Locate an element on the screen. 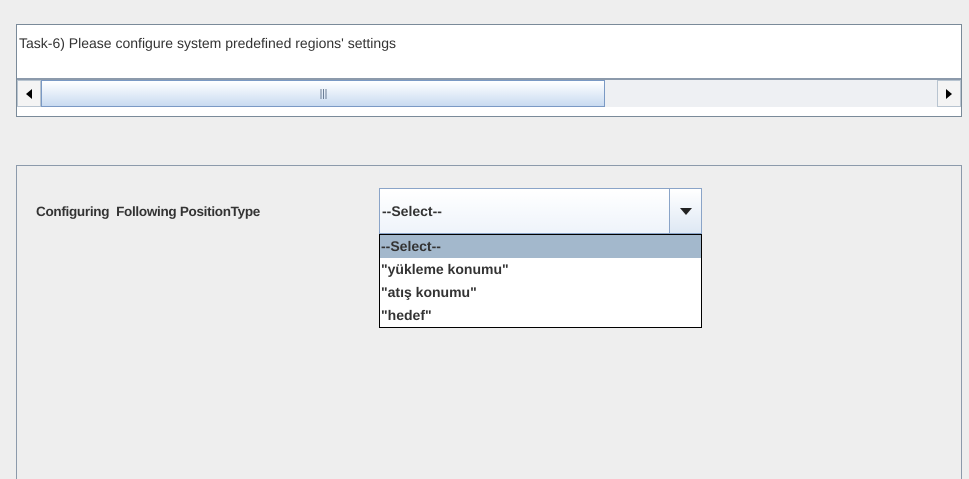 This screenshot has width=969, height=479. position-type-label: Configuring Following PositionType is located at coordinates (148, 211).